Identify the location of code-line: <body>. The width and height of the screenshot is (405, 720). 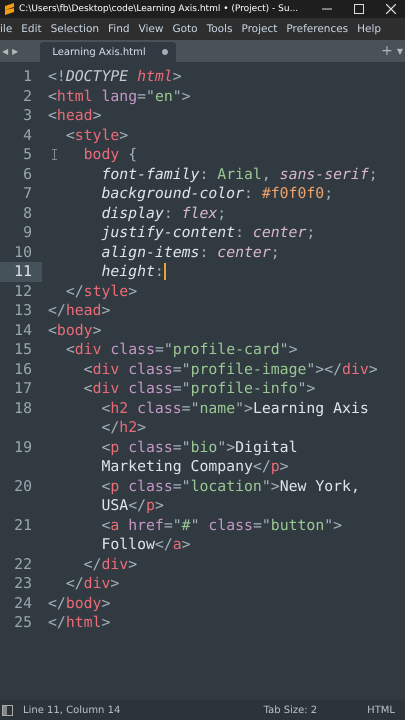
(75, 330).